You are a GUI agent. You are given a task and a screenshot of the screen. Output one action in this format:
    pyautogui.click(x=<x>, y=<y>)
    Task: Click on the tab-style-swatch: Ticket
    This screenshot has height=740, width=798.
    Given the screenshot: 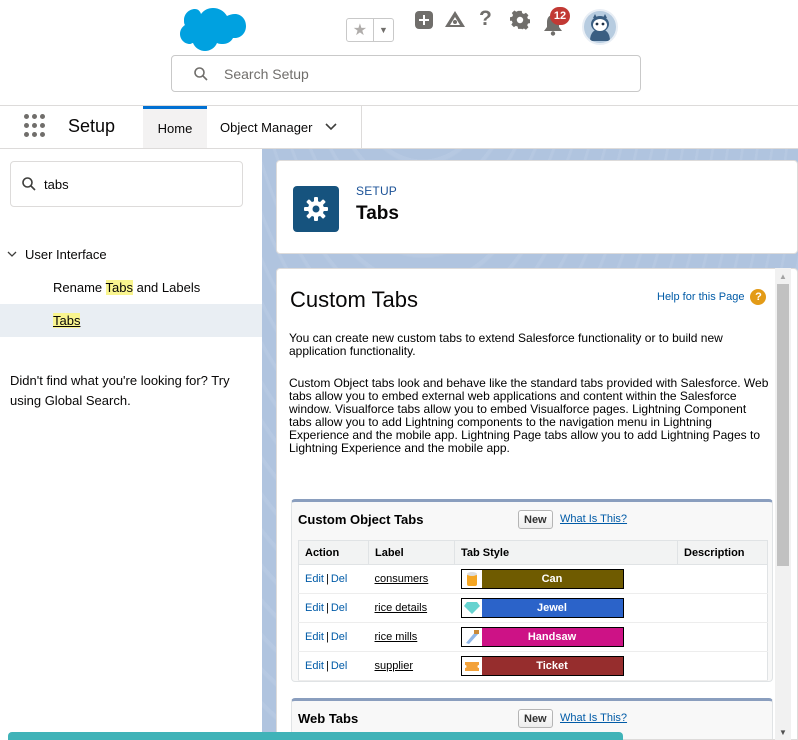 What is the action you would take?
    pyautogui.click(x=542, y=666)
    